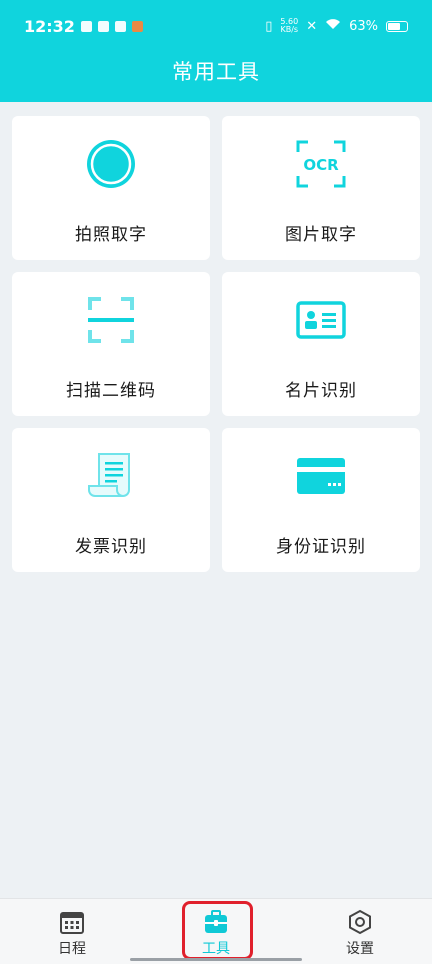 The height and width of the screenshot is (964, 432). I want to click on app-header: 12:32 ▯ 5.60 KB/s ✕ 63% 常用工具, so click(216, 51).